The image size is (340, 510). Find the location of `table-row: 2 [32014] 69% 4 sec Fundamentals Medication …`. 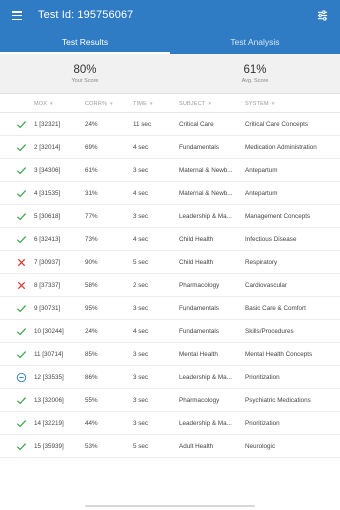

table-row: 2 [32014] 69% 4 sec Fundamentals Medication … is located at coordinates (170, 147).